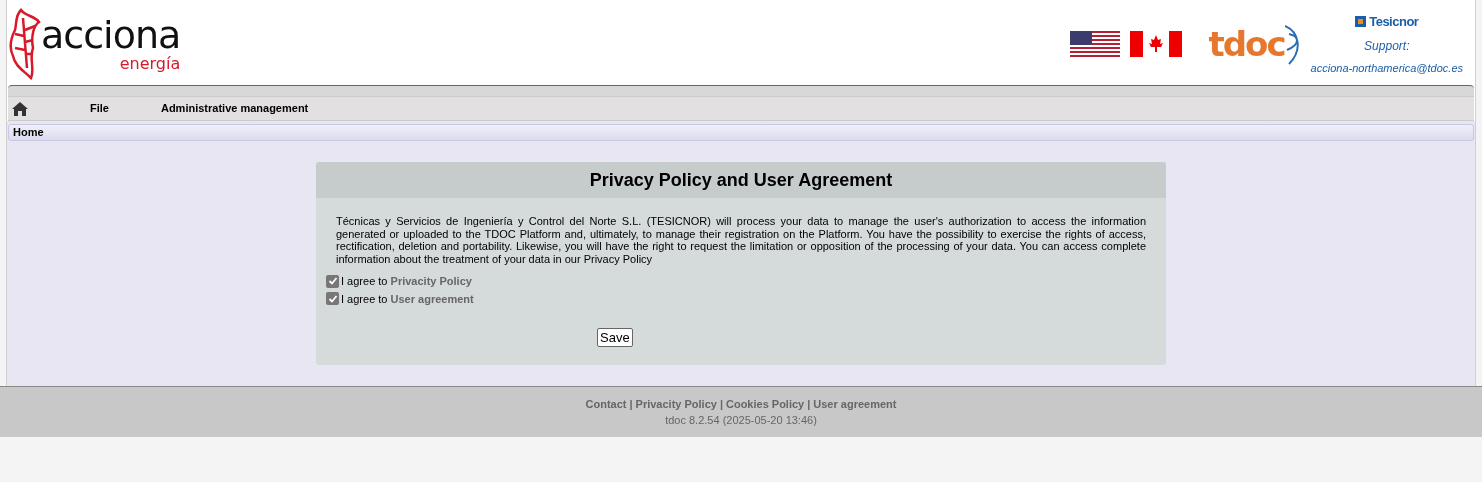 The width and height of the screenshot is (1482, 482). I want to click on menu-item: File, so click(99, 108).